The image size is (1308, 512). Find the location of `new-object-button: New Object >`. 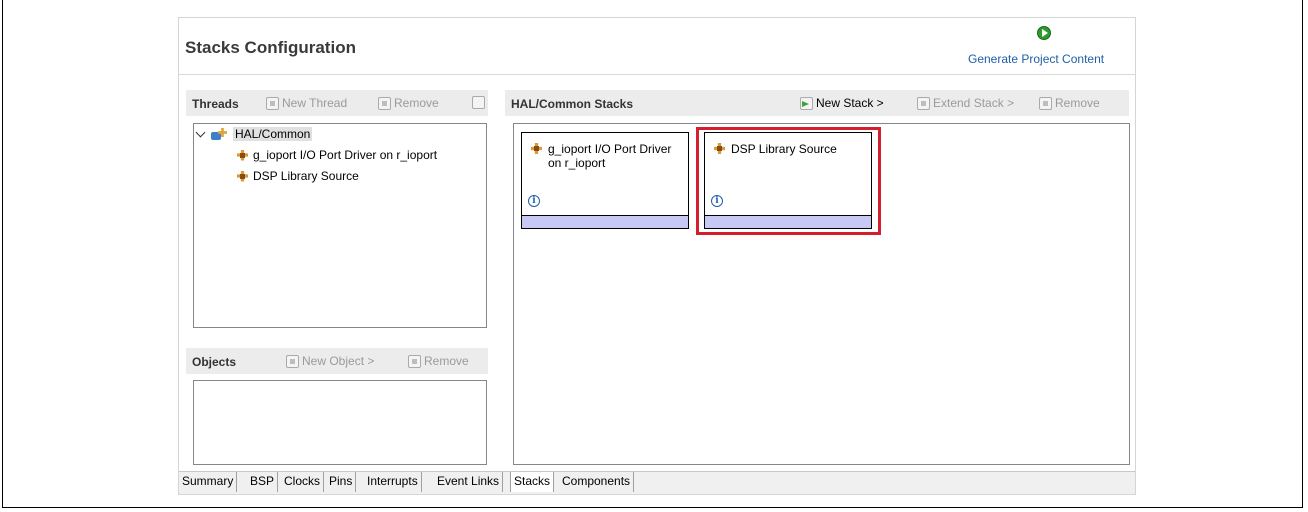

new-object-button: New Object > is located at coordinates (330, 361).